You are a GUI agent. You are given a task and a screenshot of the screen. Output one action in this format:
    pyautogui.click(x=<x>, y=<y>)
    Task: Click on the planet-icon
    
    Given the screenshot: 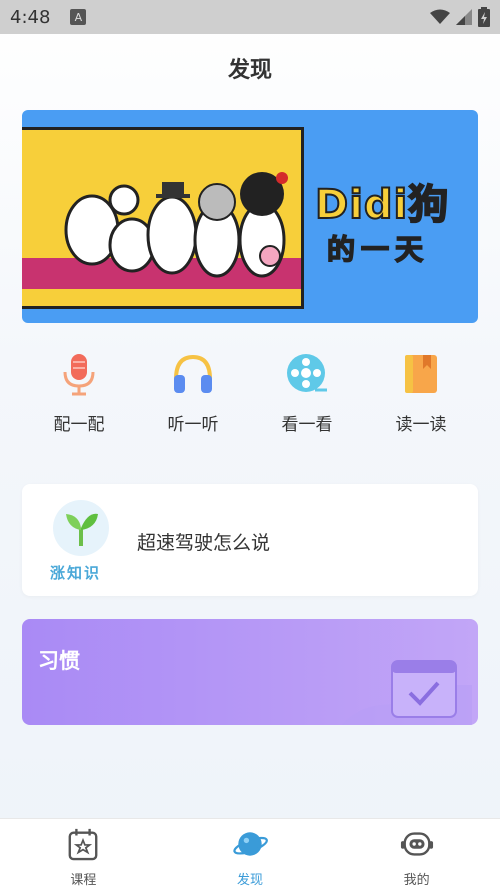 What is the action you would take?
    pyautogui.click(x=250, y=844)
    